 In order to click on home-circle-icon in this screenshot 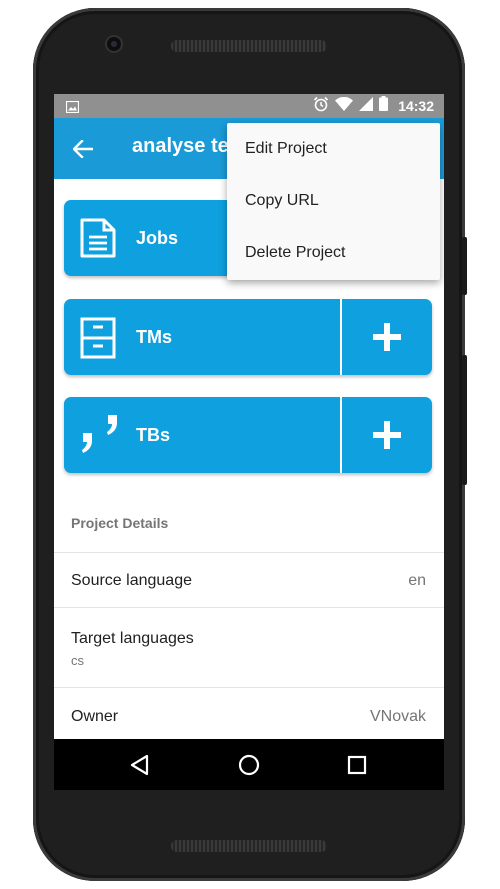, I will do `click(249, 765)`.